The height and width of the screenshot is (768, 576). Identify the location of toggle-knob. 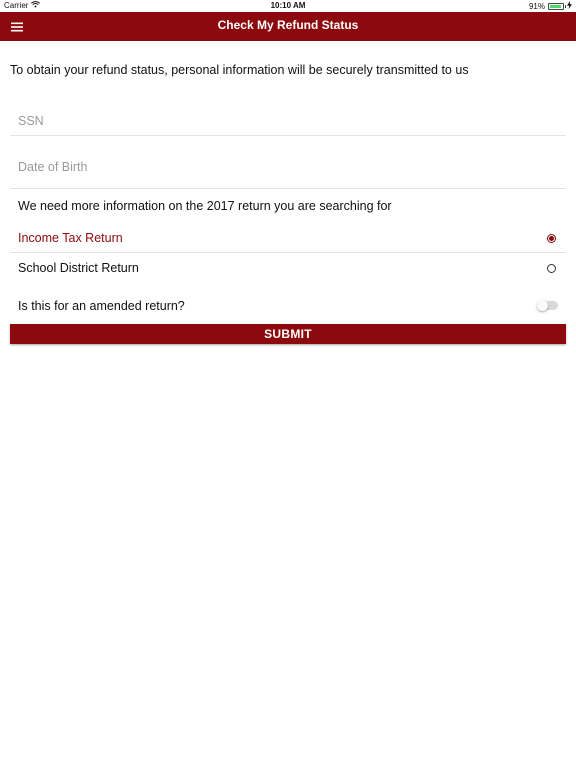
(542, 305).